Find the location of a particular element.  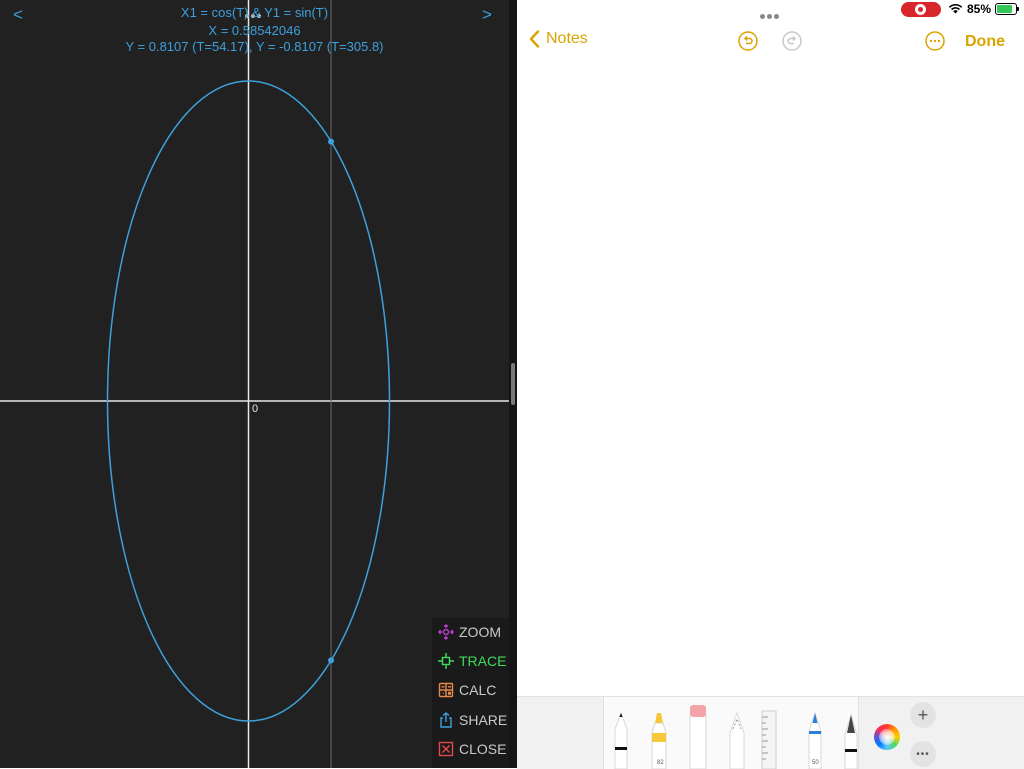

markup-toolbar: 82 50 is located at coordinates (770, 732).